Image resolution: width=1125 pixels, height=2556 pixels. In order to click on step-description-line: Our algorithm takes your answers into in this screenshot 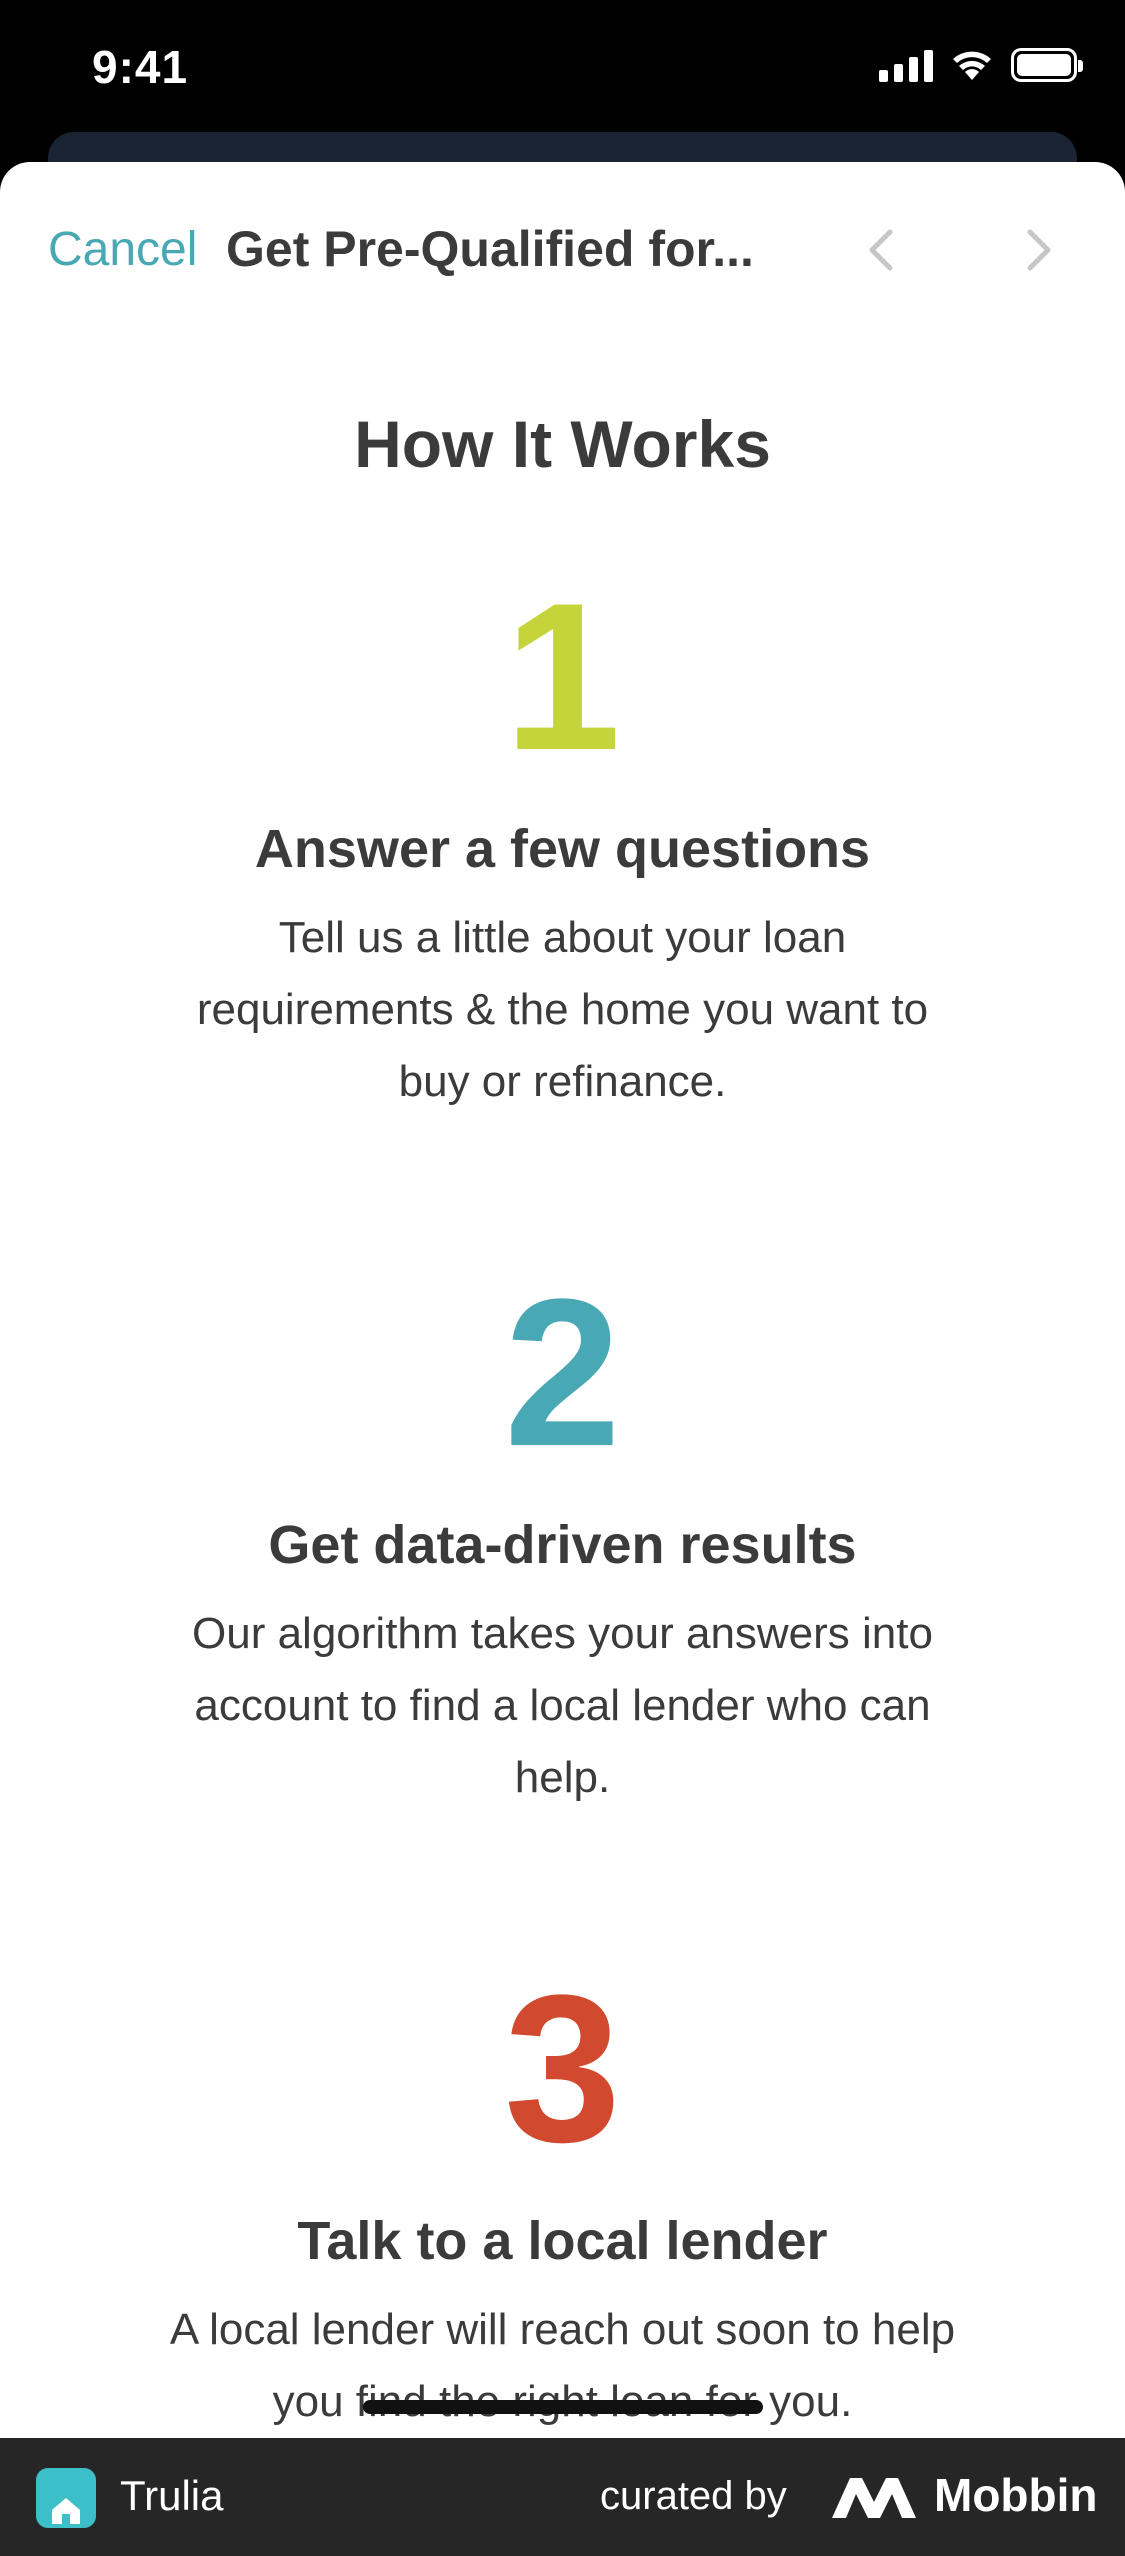, I will do `click(562, 1633)`.